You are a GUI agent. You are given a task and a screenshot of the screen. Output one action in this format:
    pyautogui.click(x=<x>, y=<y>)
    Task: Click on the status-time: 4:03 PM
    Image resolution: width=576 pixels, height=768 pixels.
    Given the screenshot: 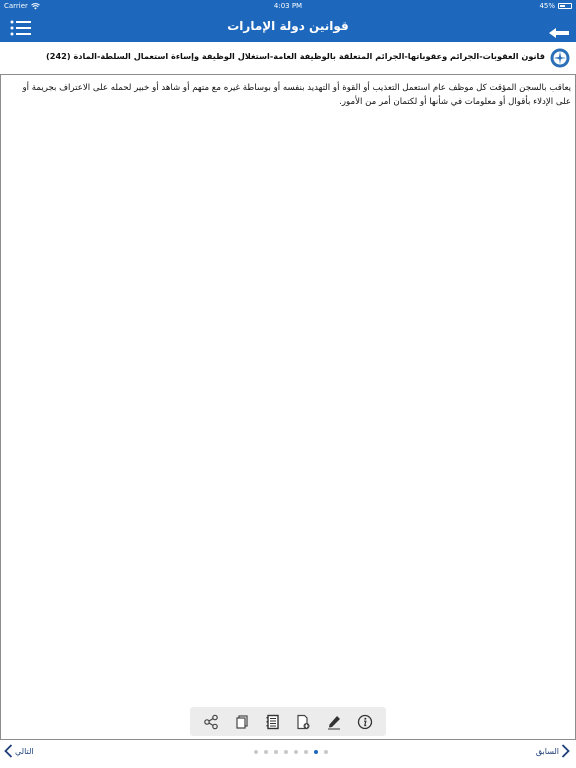 What is the action you would take?
    pyautogui.click(x=288, y=6)
    